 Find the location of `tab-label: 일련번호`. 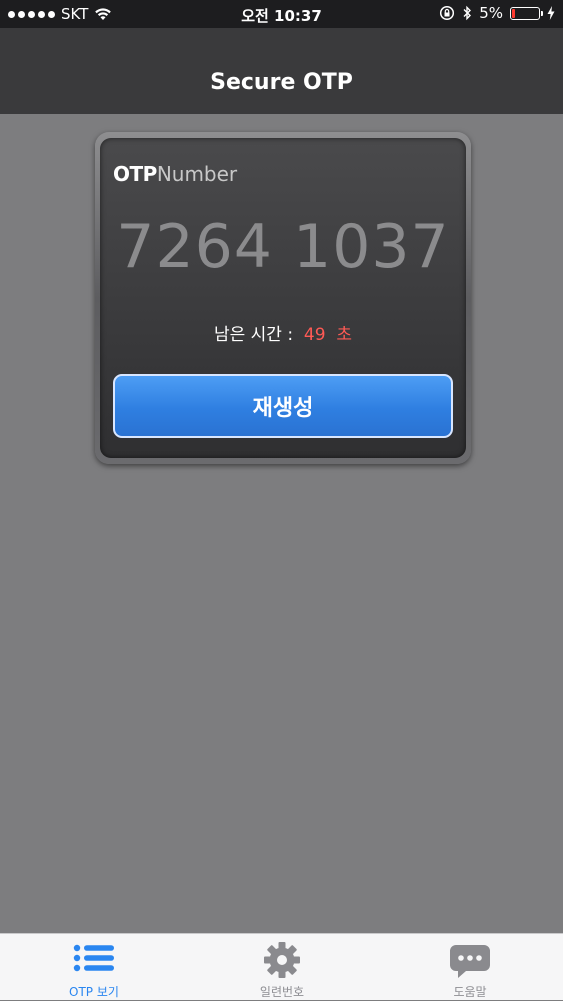

tab-label: 일련번호 is located at coordinates (282, 992).